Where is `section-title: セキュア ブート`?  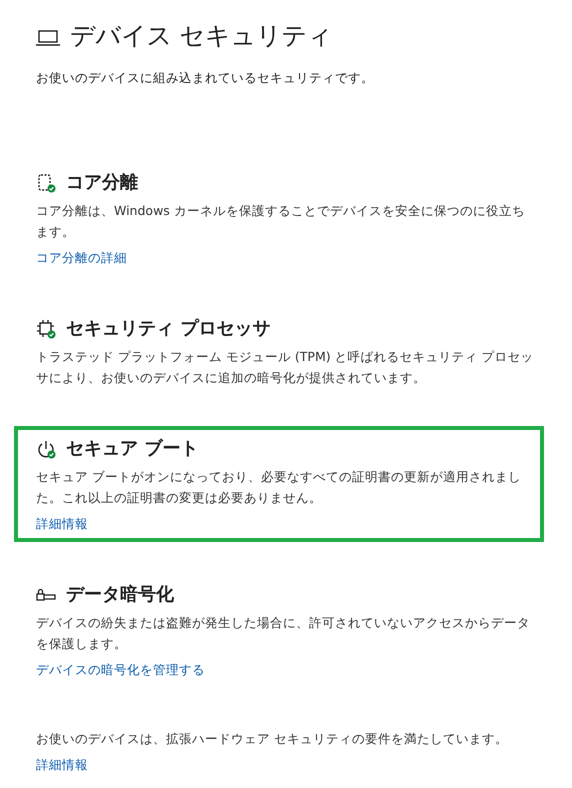
section-title: セキュア ブート is located at coordinates (132, 449).